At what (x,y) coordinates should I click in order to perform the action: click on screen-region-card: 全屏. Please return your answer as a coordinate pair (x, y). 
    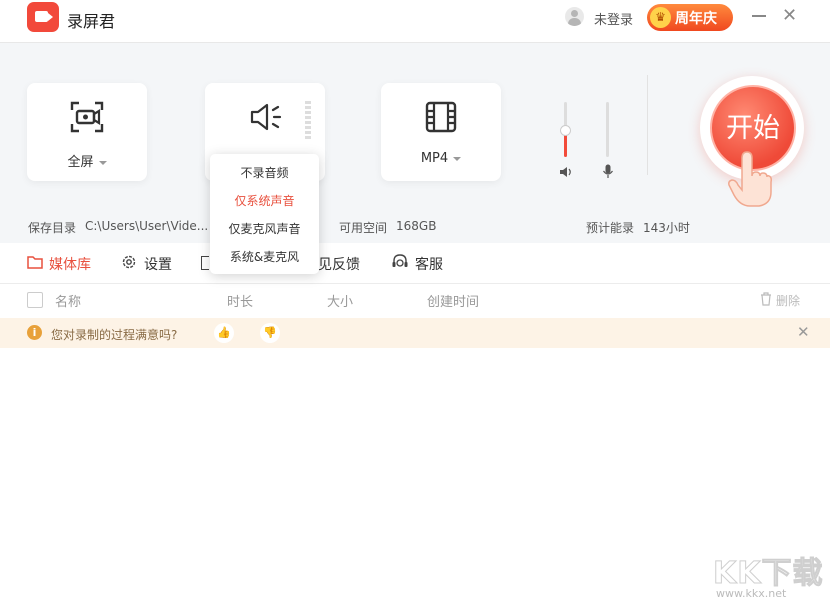
    Looking at the image, I should click on (87, 132).